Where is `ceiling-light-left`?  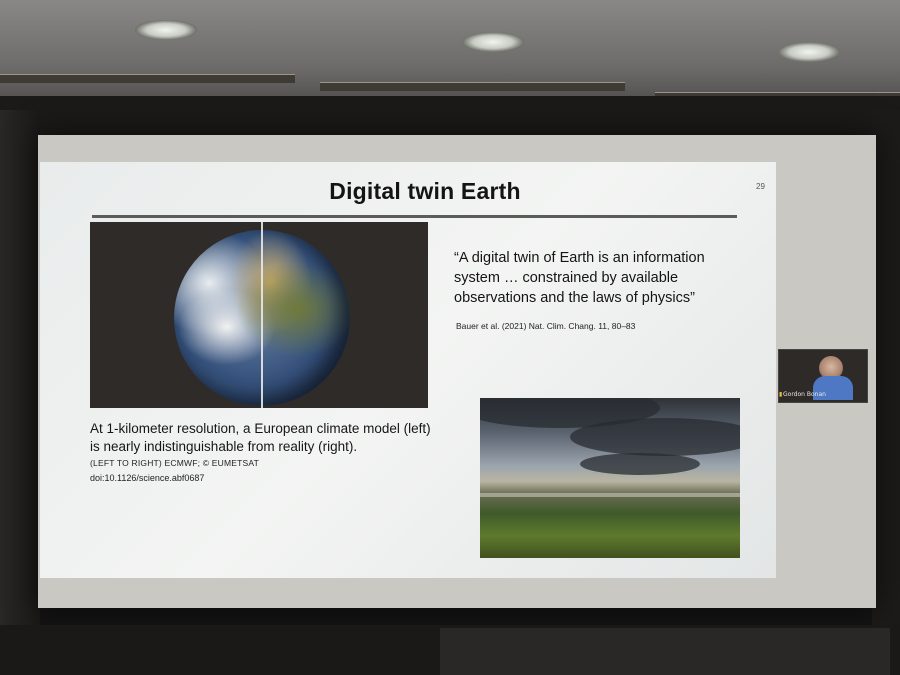 ceiling-light-left is located at coordinates (166, 30).